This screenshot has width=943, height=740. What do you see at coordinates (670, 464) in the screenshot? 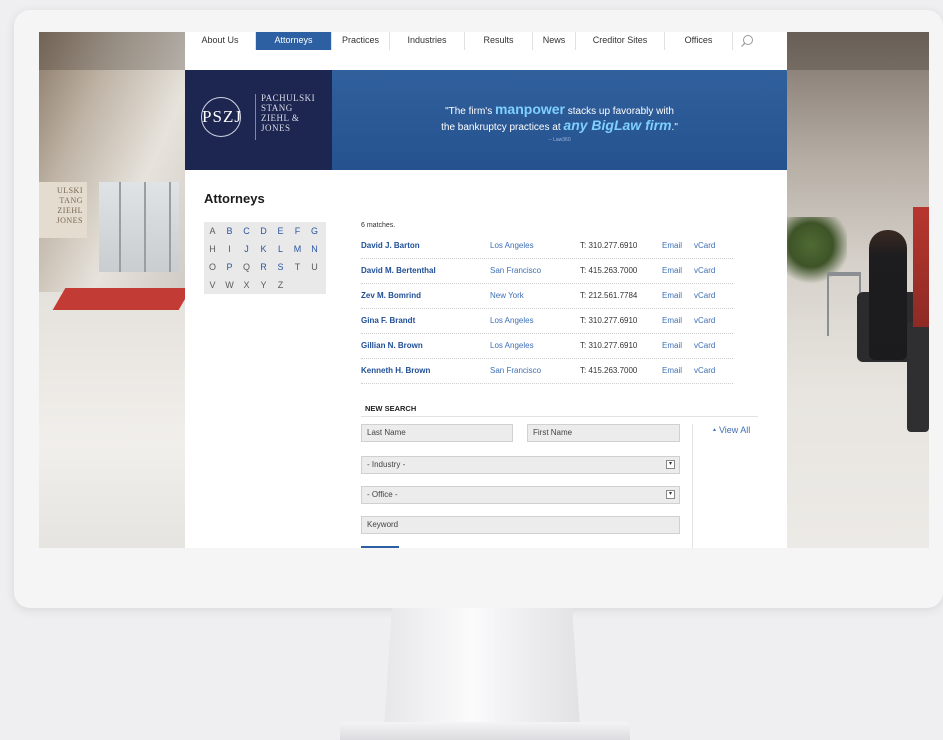
I see `dropdown-arrow-icon: ▾` at bounding box center [670, 464].